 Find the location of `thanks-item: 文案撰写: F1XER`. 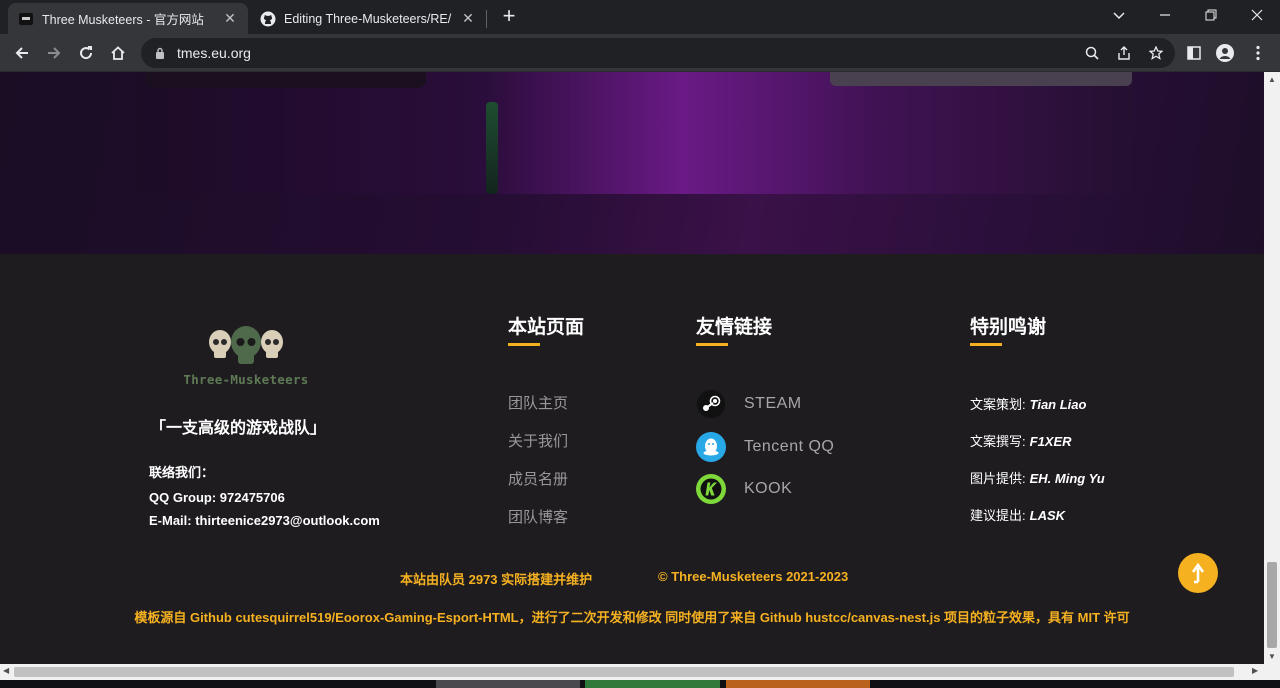

thanks-item: 文案撰写: F1XER is located at coordinates (1021, 440).